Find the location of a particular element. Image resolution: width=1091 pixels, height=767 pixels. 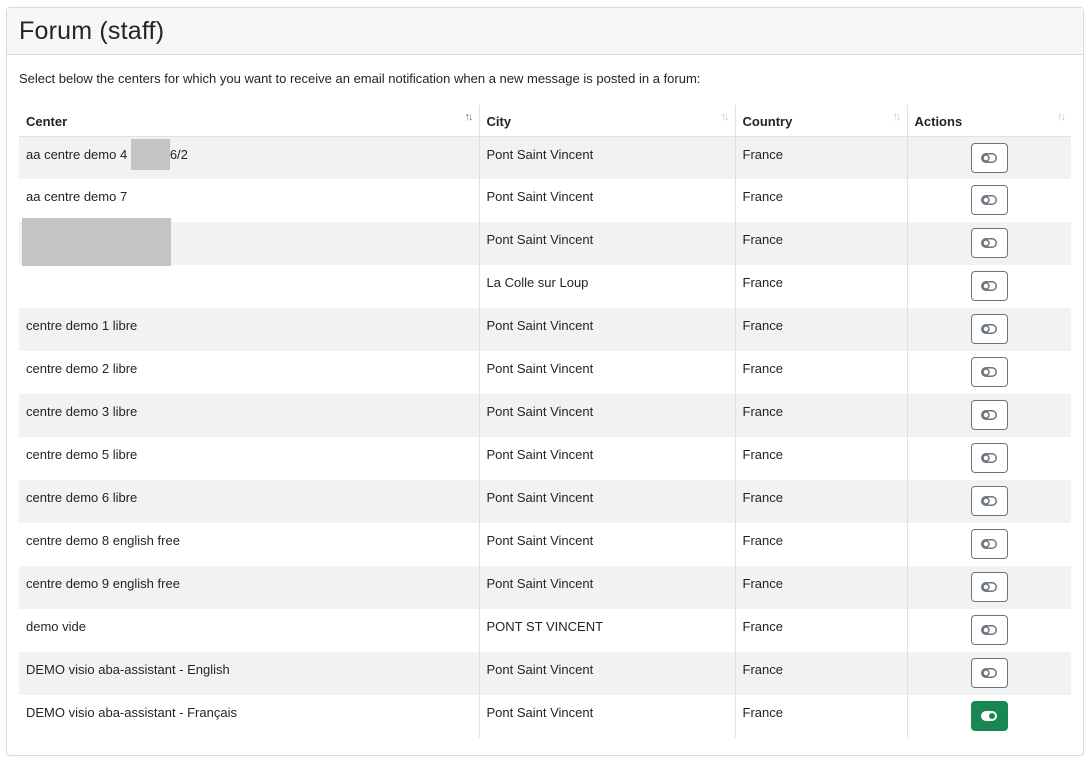

table-row: La Colle sur Loup France is located at coordinates (545, 286).